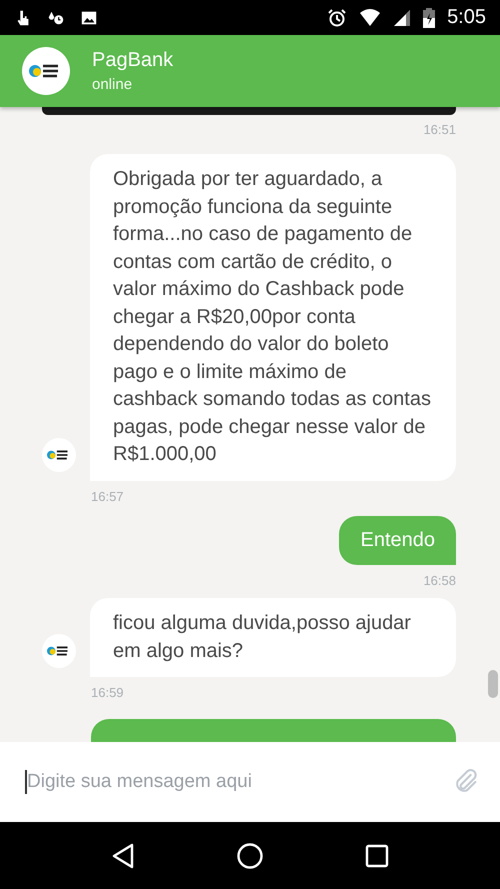 The image size is (500, 889). I want to click on message-time: 16:58, so click(439, 580).